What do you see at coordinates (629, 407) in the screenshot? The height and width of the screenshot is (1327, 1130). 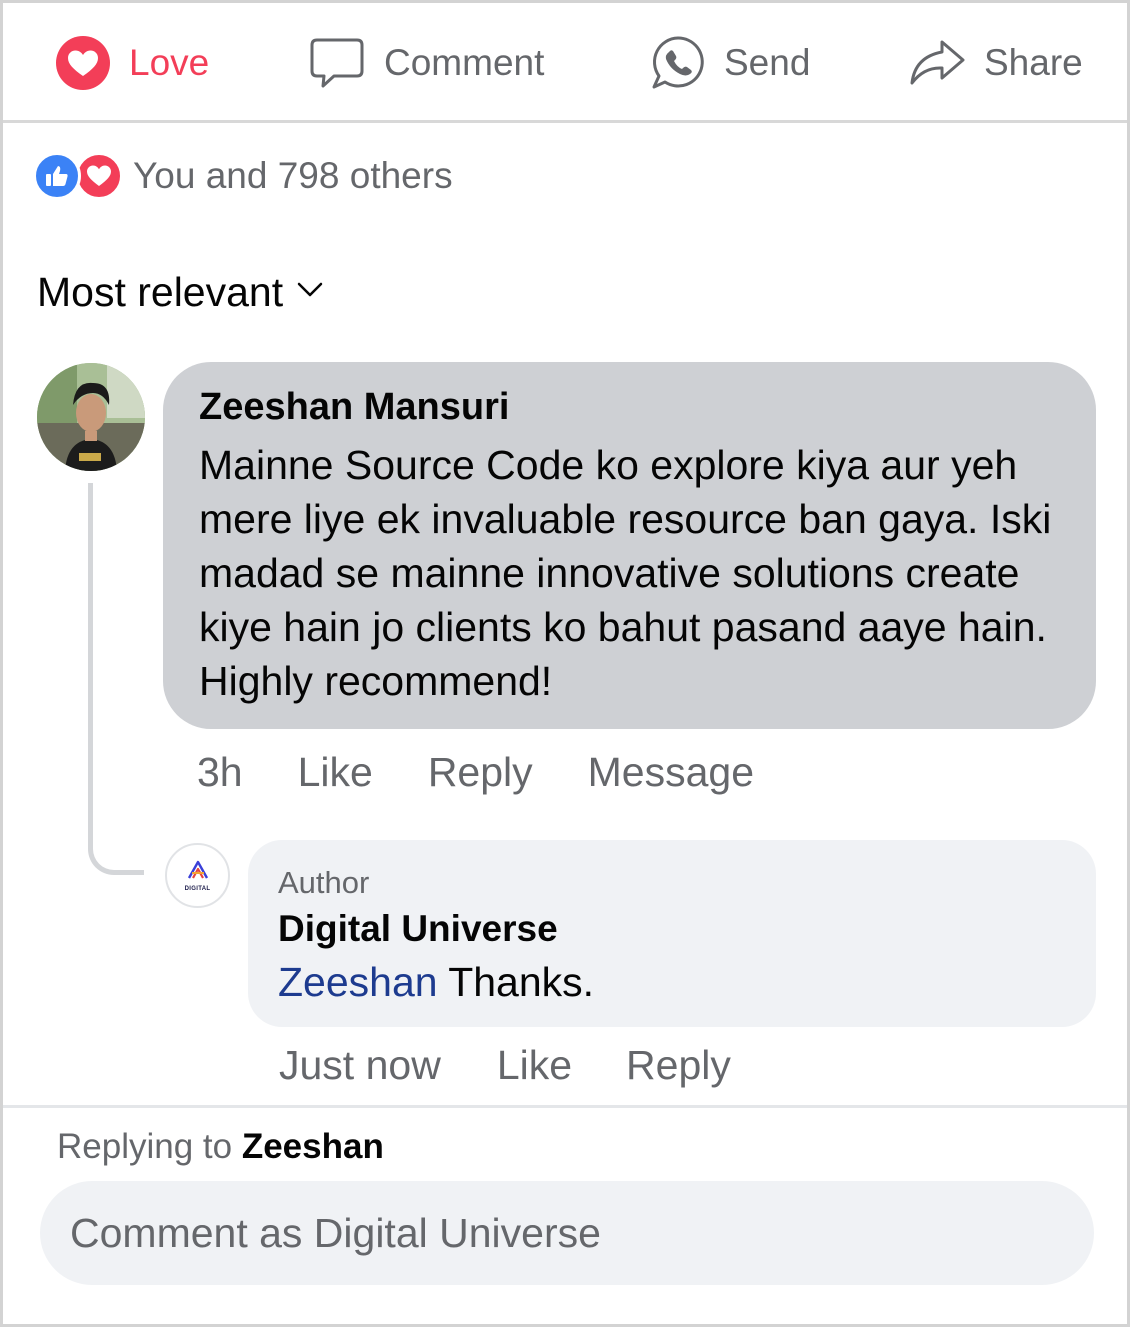 I see `comment-author: Zeeshan Mansuri` at bounding box center [629, 407].